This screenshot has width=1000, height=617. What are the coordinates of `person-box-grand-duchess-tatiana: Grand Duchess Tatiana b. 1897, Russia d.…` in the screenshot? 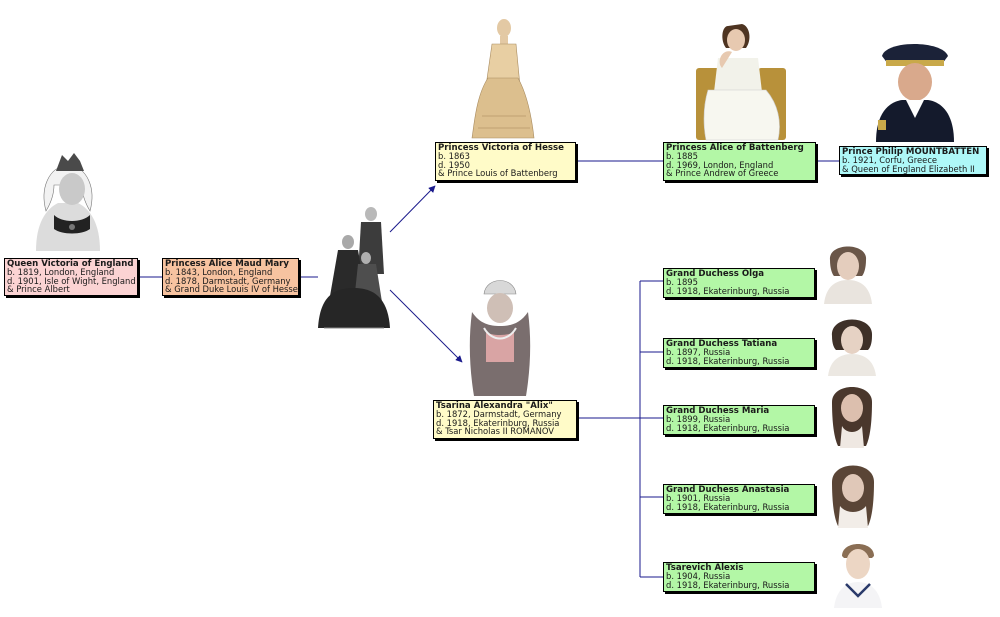 It's located at (739, 353).